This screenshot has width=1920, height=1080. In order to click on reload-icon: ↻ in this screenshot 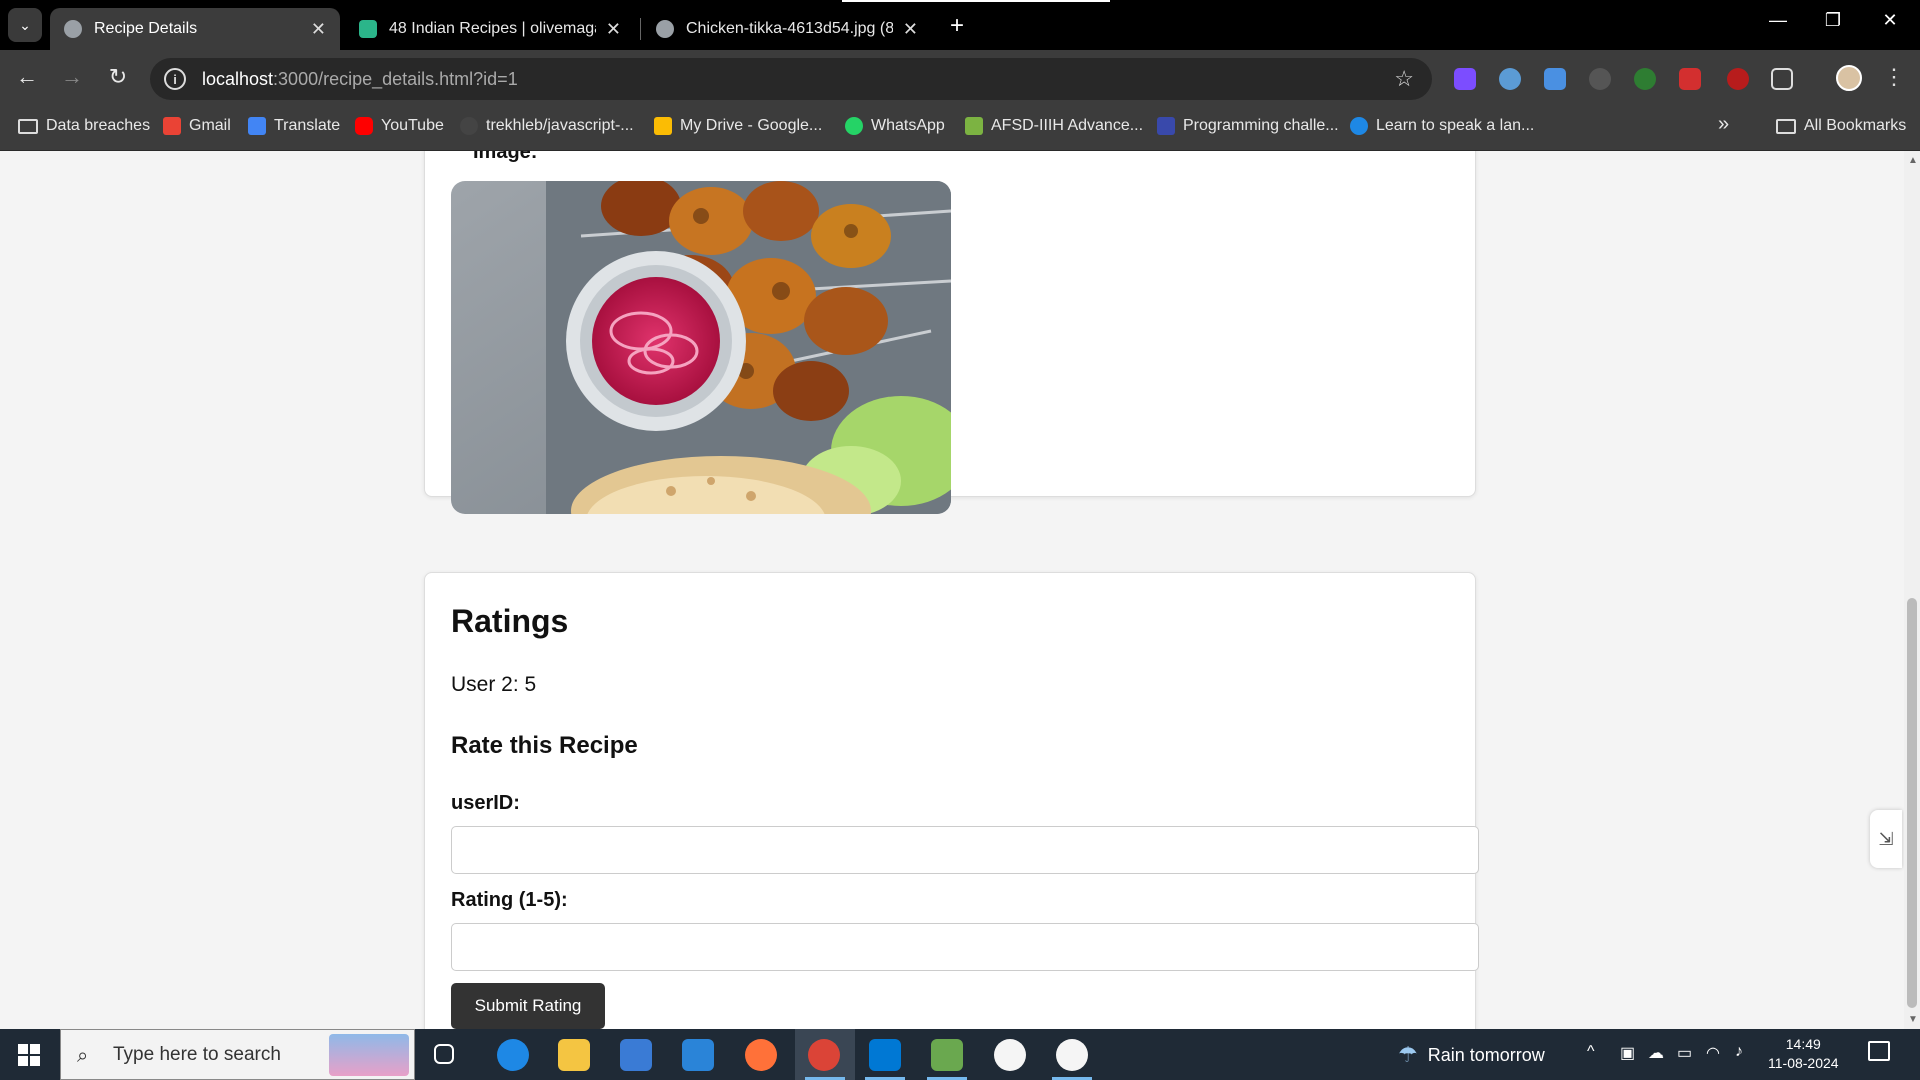, I will do `click(118, 77)`.